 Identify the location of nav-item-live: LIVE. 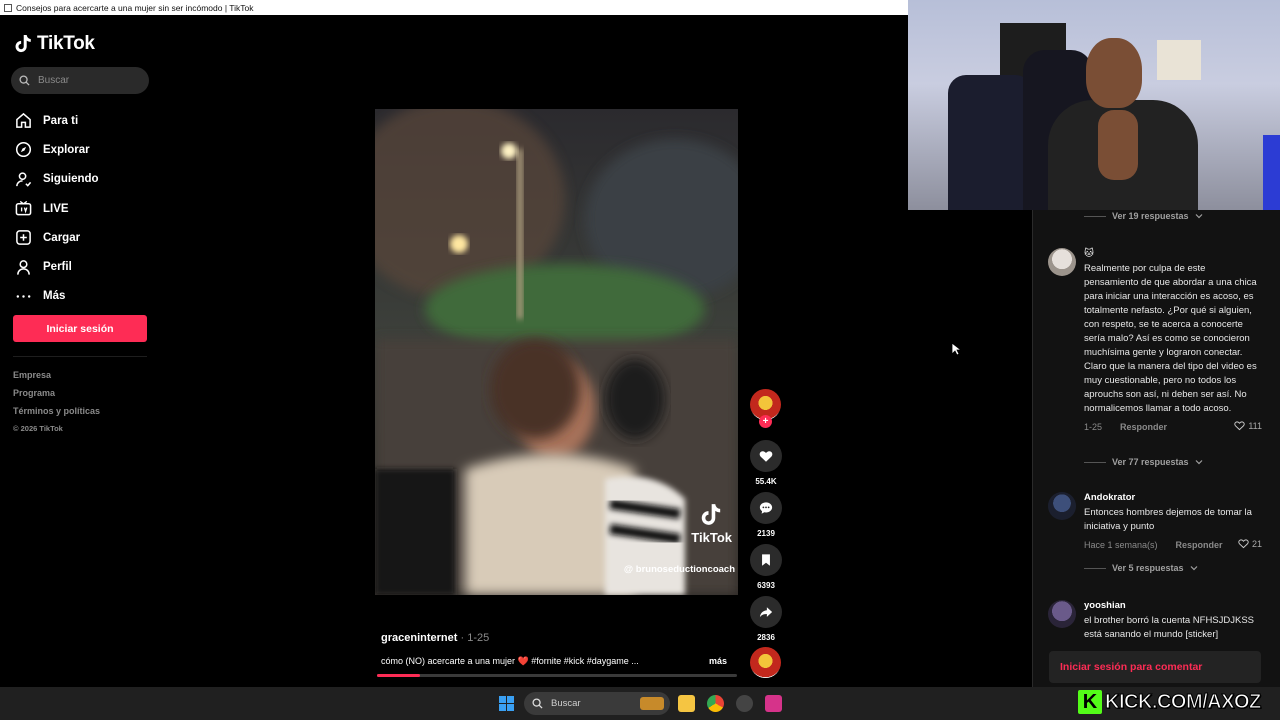
(57, 208).